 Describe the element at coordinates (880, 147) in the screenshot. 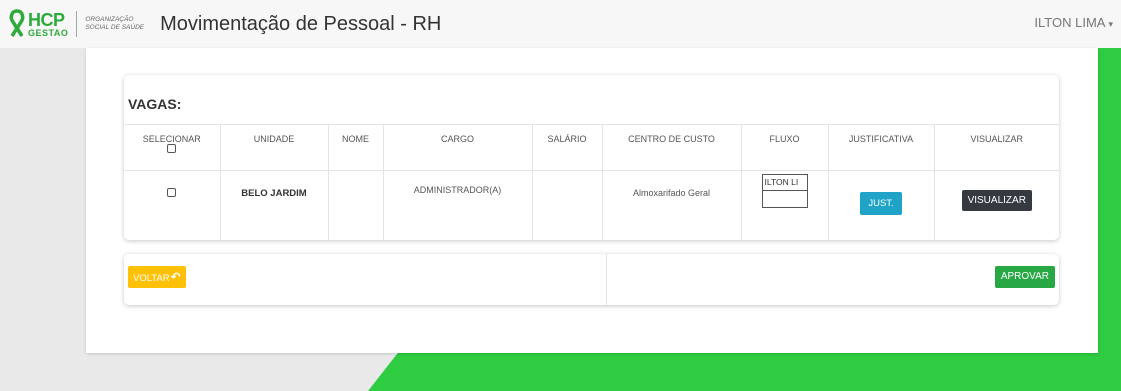

I see `col-header-justificativa: JUSTIFICATIVA` at that location.